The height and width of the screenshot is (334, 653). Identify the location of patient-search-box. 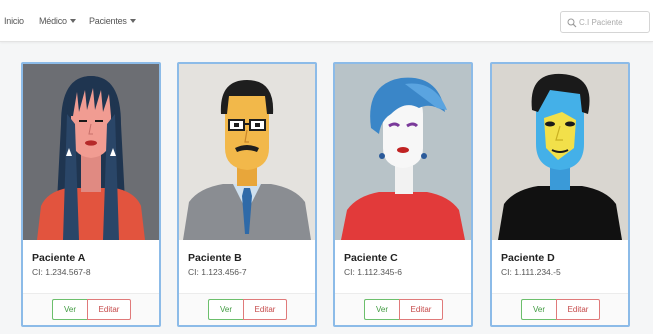
(605, 22).